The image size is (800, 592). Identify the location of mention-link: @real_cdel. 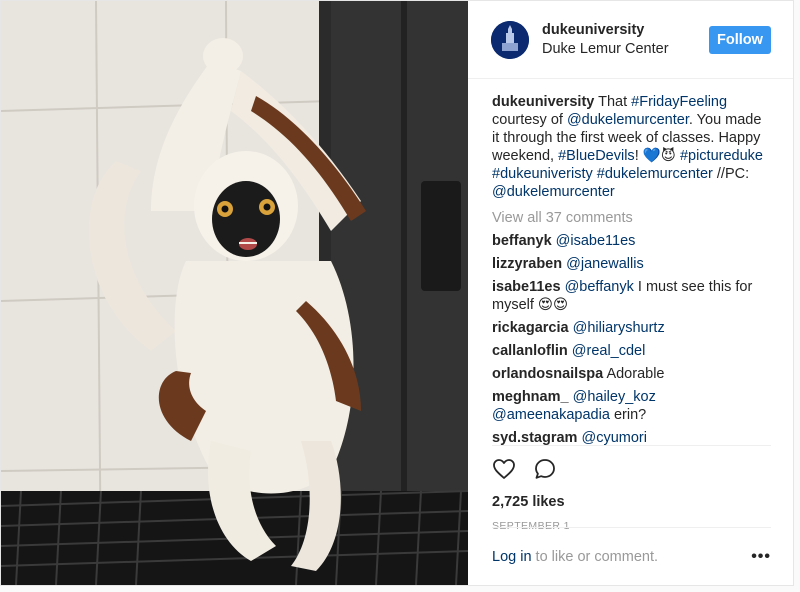
(609, 351).